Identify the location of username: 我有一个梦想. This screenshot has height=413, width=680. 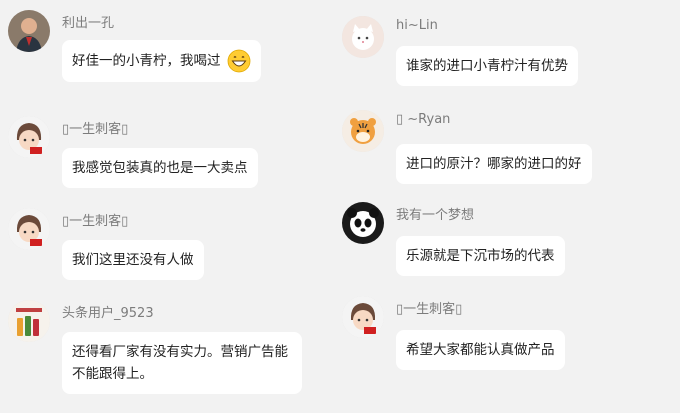
(435, 213).